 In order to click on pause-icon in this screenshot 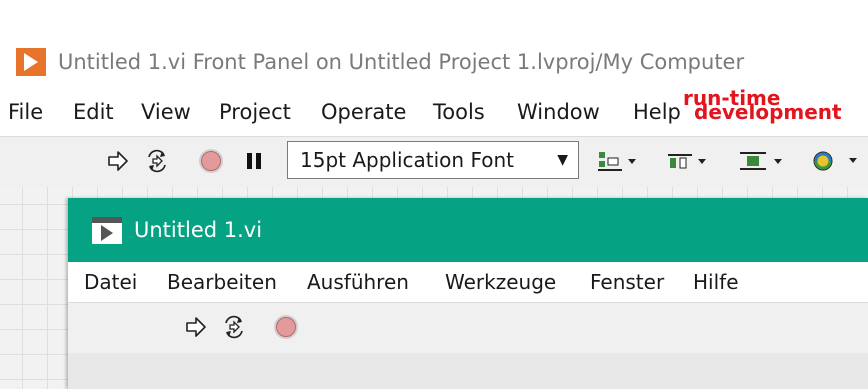, I will do `click(254, 161)`.